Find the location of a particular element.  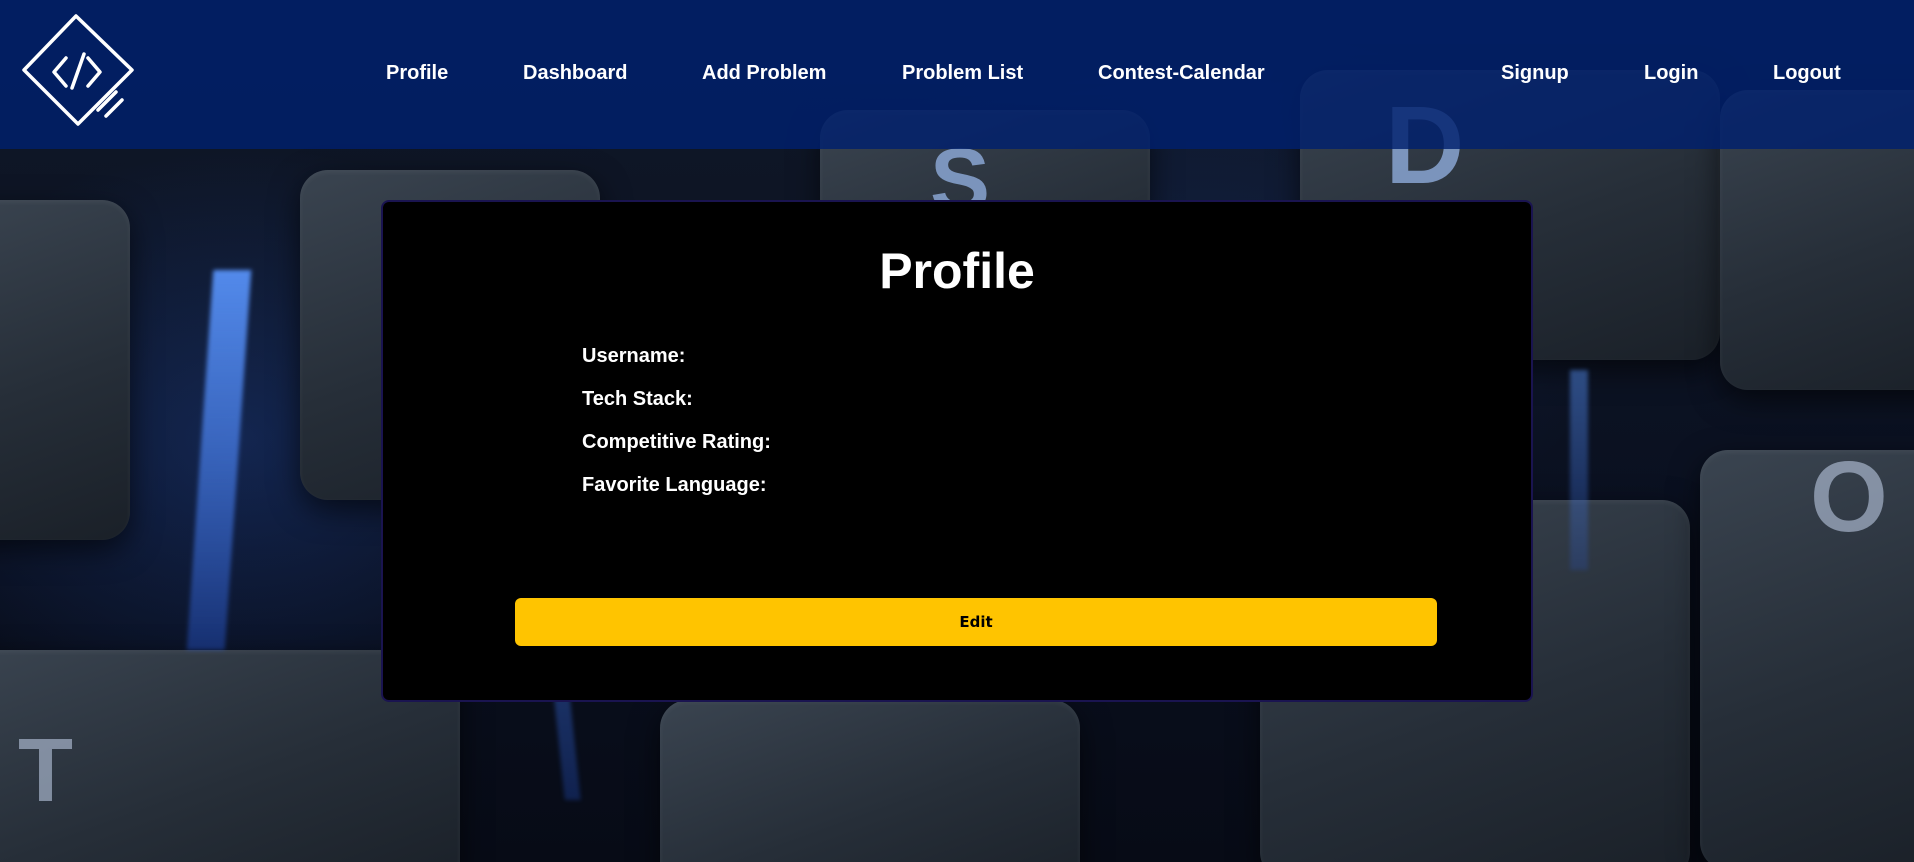

nav-logout-link: Logout is located at coordinates (1807, 73).